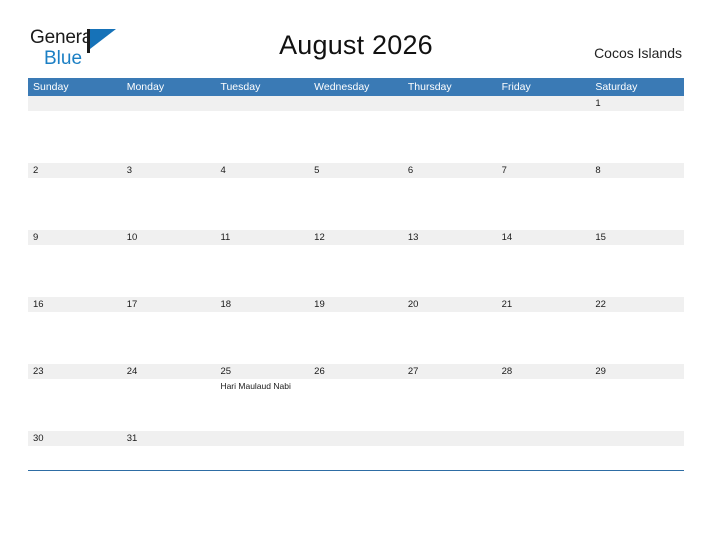 Image resolution: width=712 pixels, height=550 pixels. I want to click on week-date-band: 2 3 4 5 6 7 8, so click(356, 170).